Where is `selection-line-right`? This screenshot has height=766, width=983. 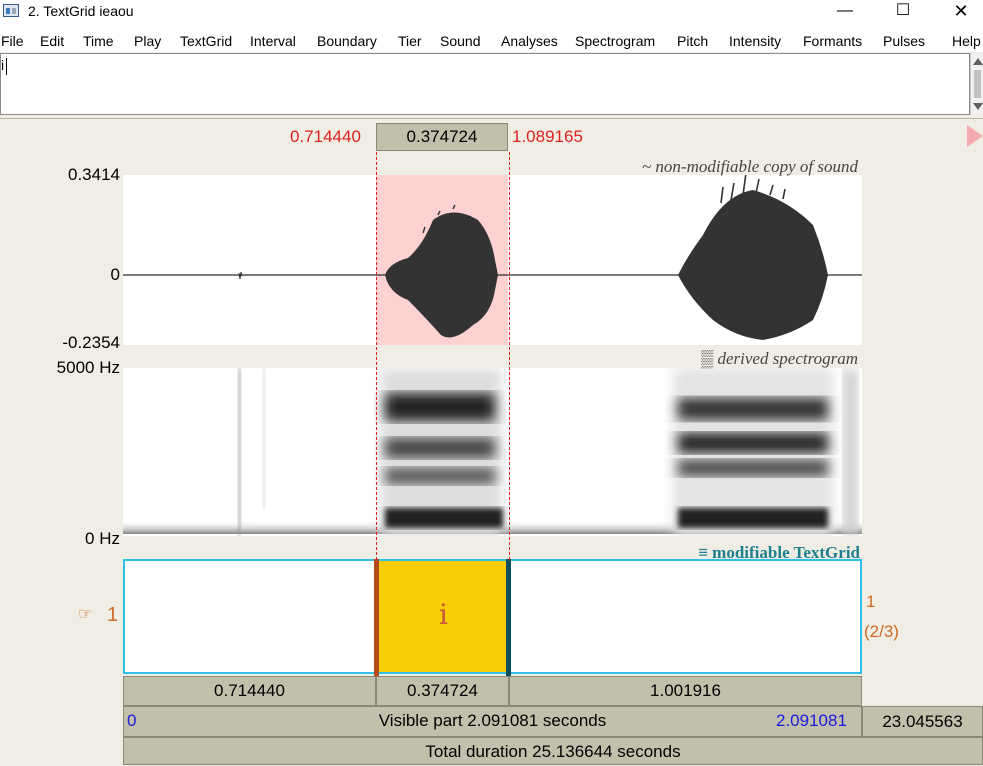 selection-line-right is located at coordinates (509, 356).